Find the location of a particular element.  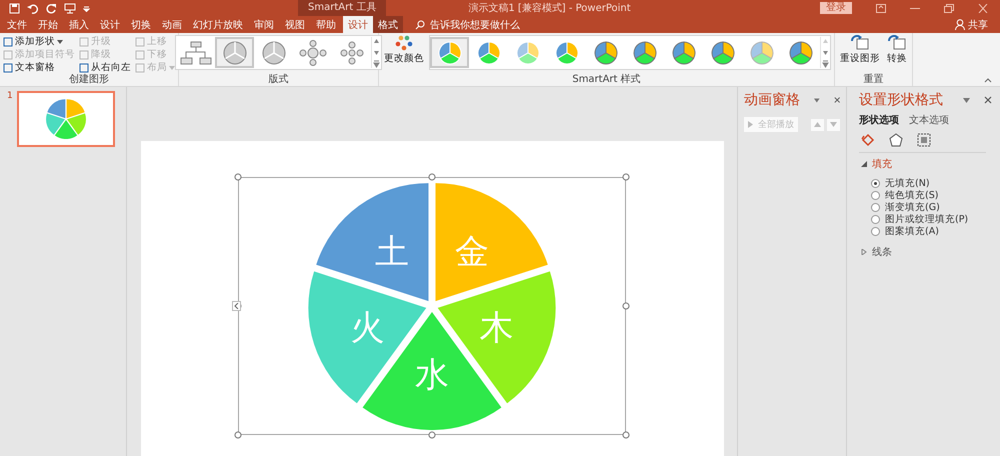

group-label: 创建图形 is located at coordinates (89, 80).